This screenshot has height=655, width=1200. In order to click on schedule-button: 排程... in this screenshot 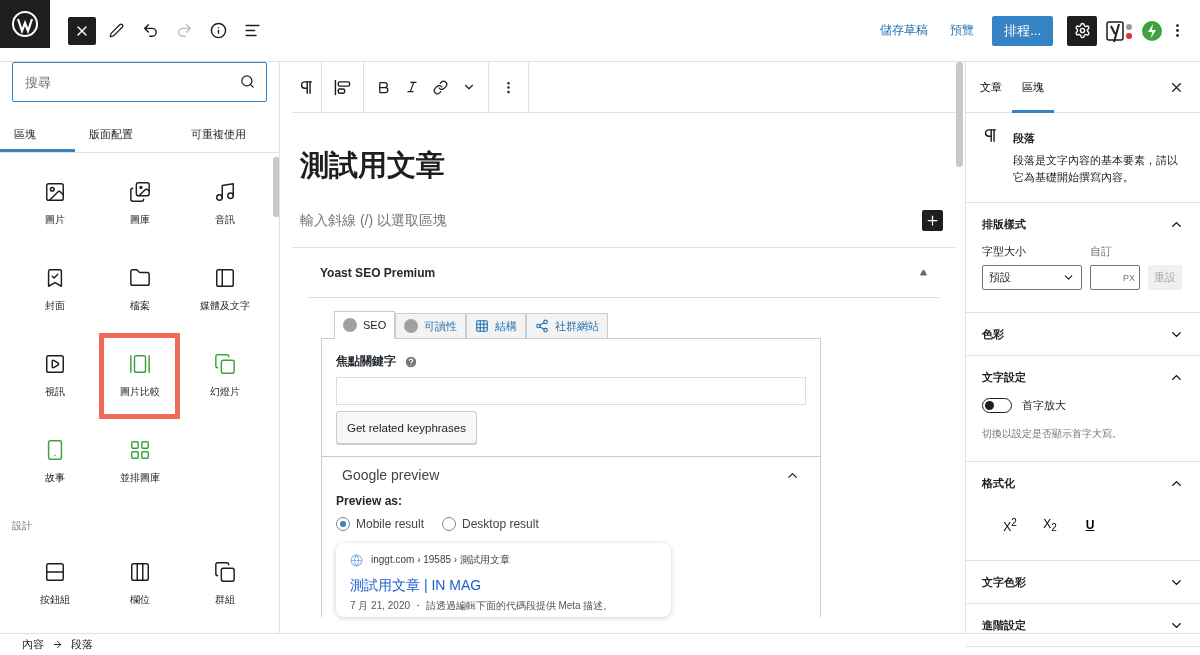, I will do `click(1022, 30)`.